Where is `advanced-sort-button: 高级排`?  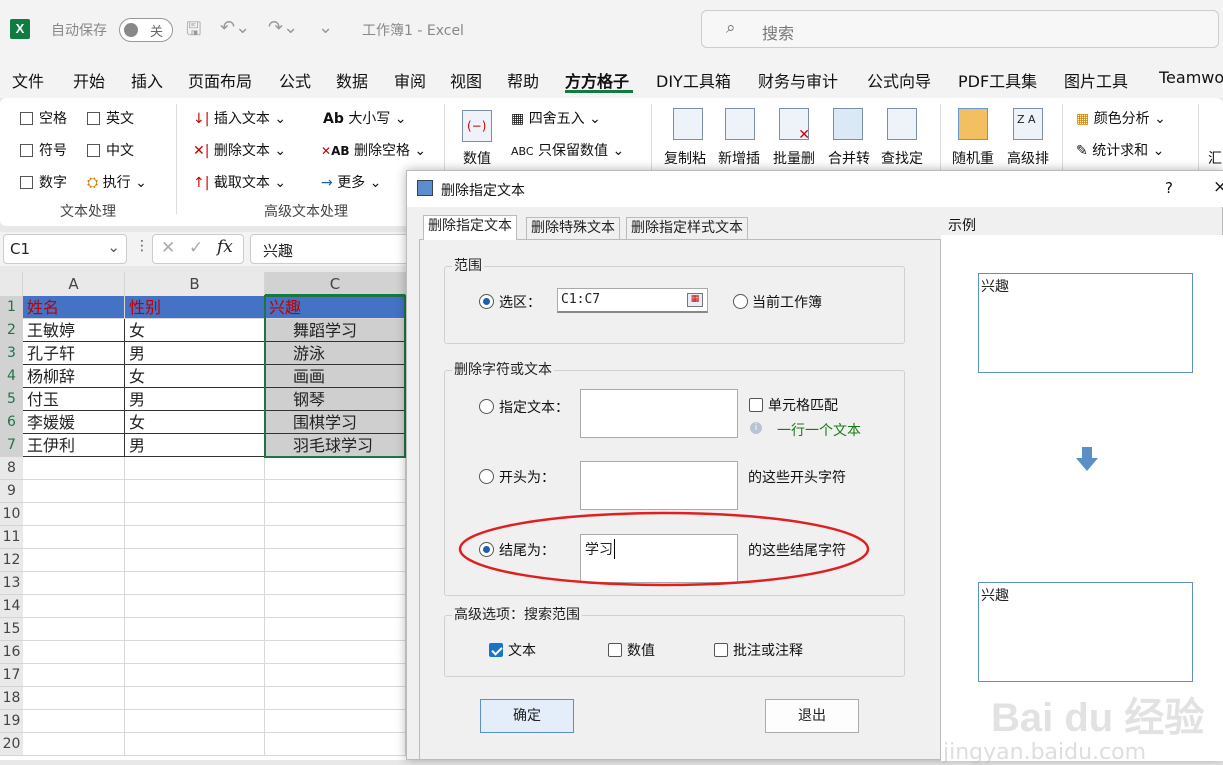
advanced-sort-button: 高级排 is located at coordinates (1028, 158).